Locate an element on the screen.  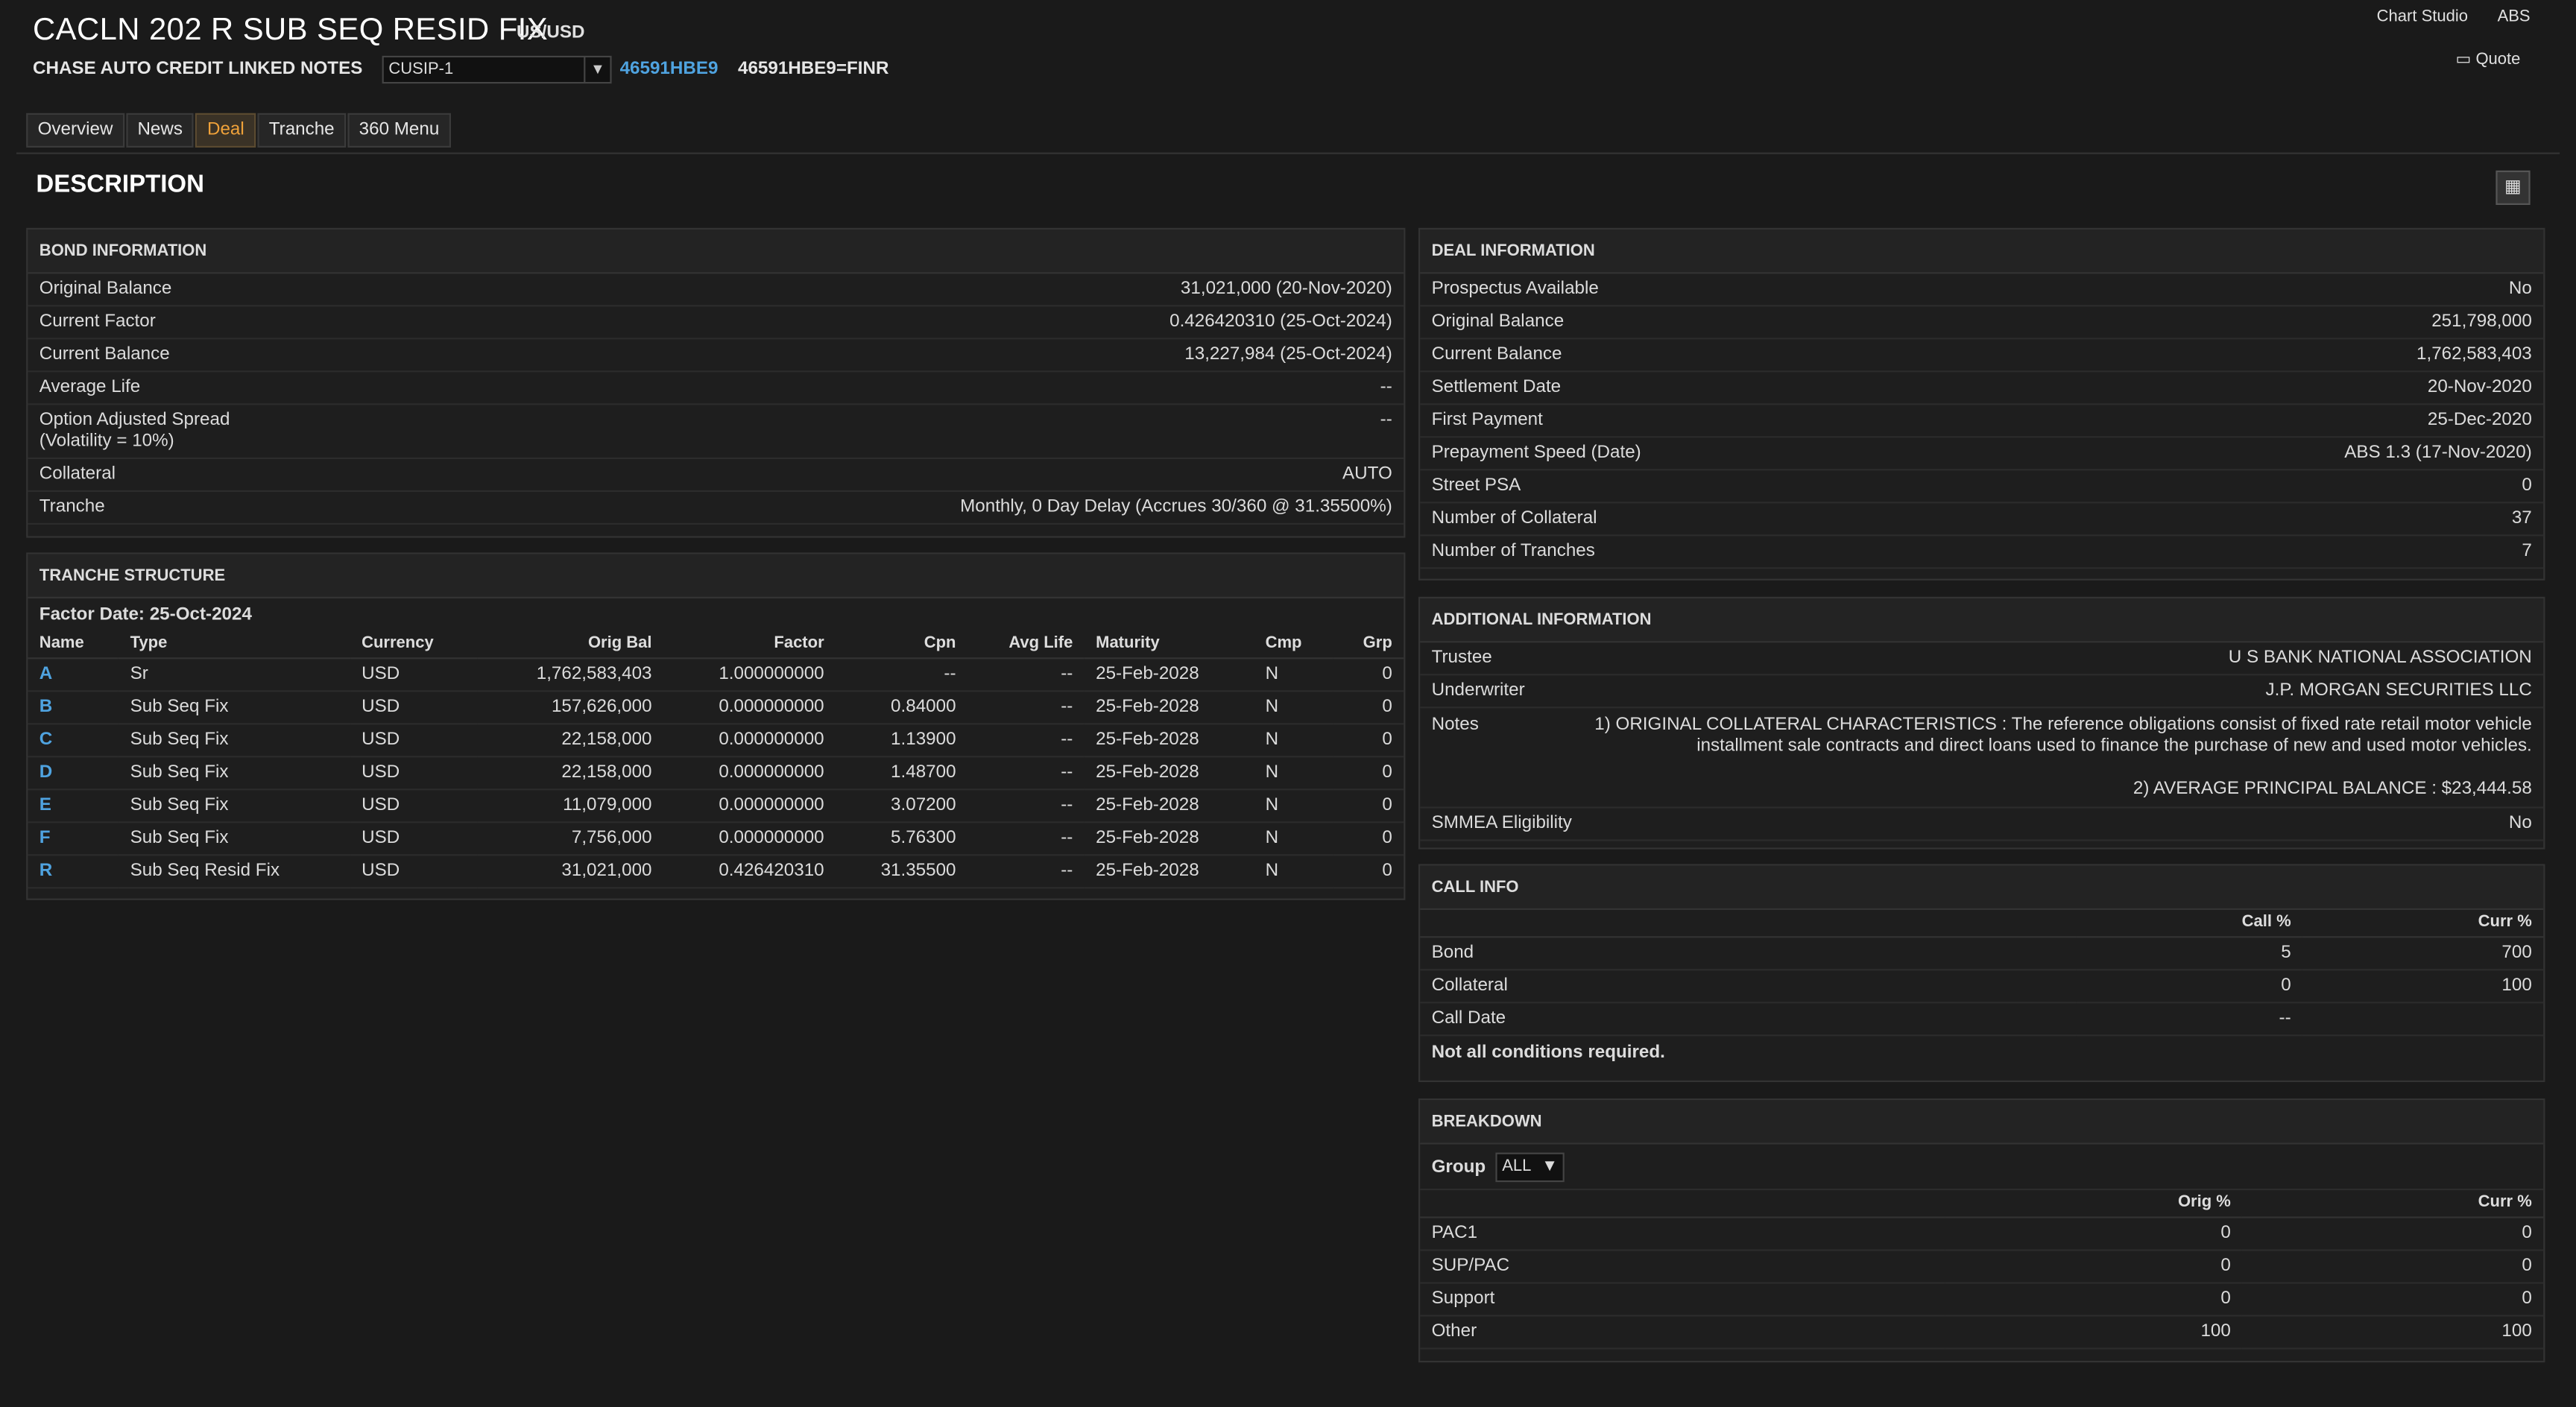
divider is located at coordinates (1288, 153).